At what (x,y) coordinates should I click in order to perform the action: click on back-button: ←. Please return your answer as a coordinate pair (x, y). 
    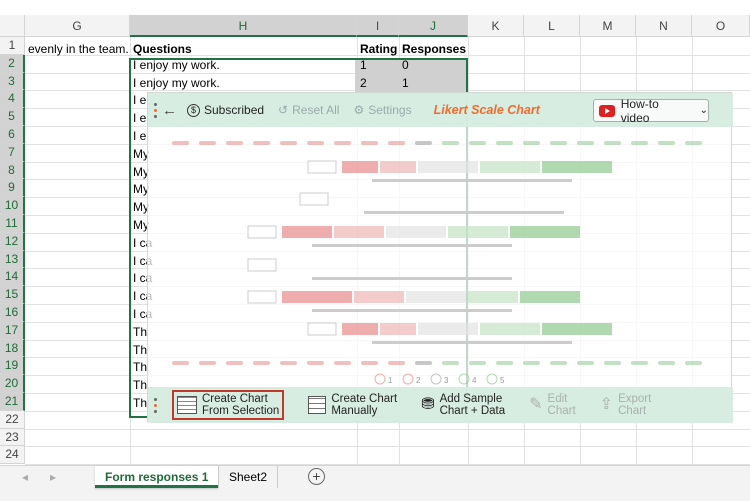
    Looking at the image, I should click on (169, 110).